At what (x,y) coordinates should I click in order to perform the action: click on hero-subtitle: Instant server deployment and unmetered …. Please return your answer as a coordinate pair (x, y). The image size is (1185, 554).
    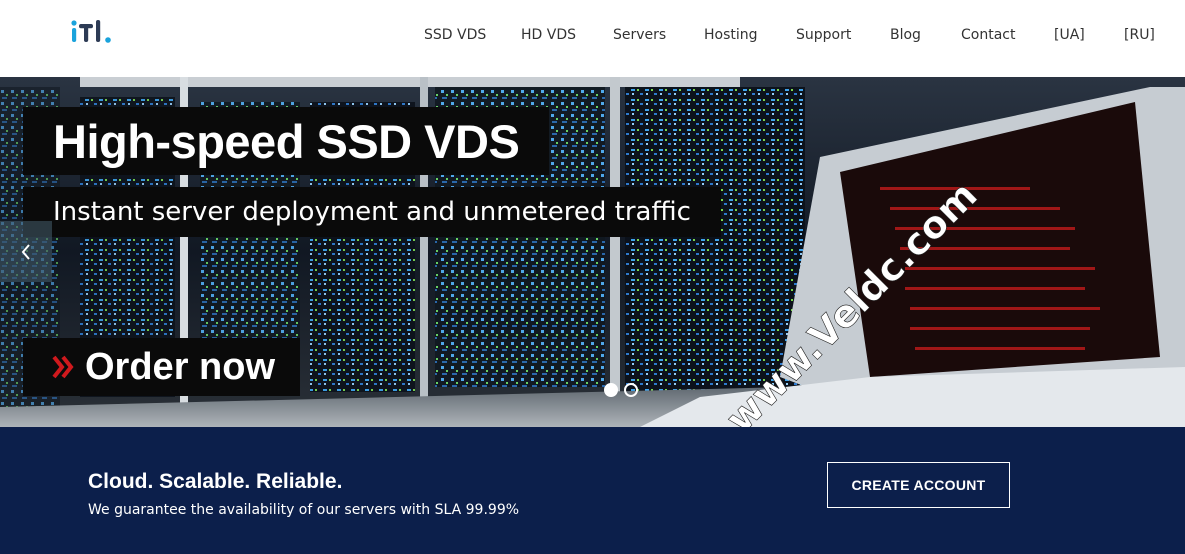
    Looking at the image, I should click on (372, 212).